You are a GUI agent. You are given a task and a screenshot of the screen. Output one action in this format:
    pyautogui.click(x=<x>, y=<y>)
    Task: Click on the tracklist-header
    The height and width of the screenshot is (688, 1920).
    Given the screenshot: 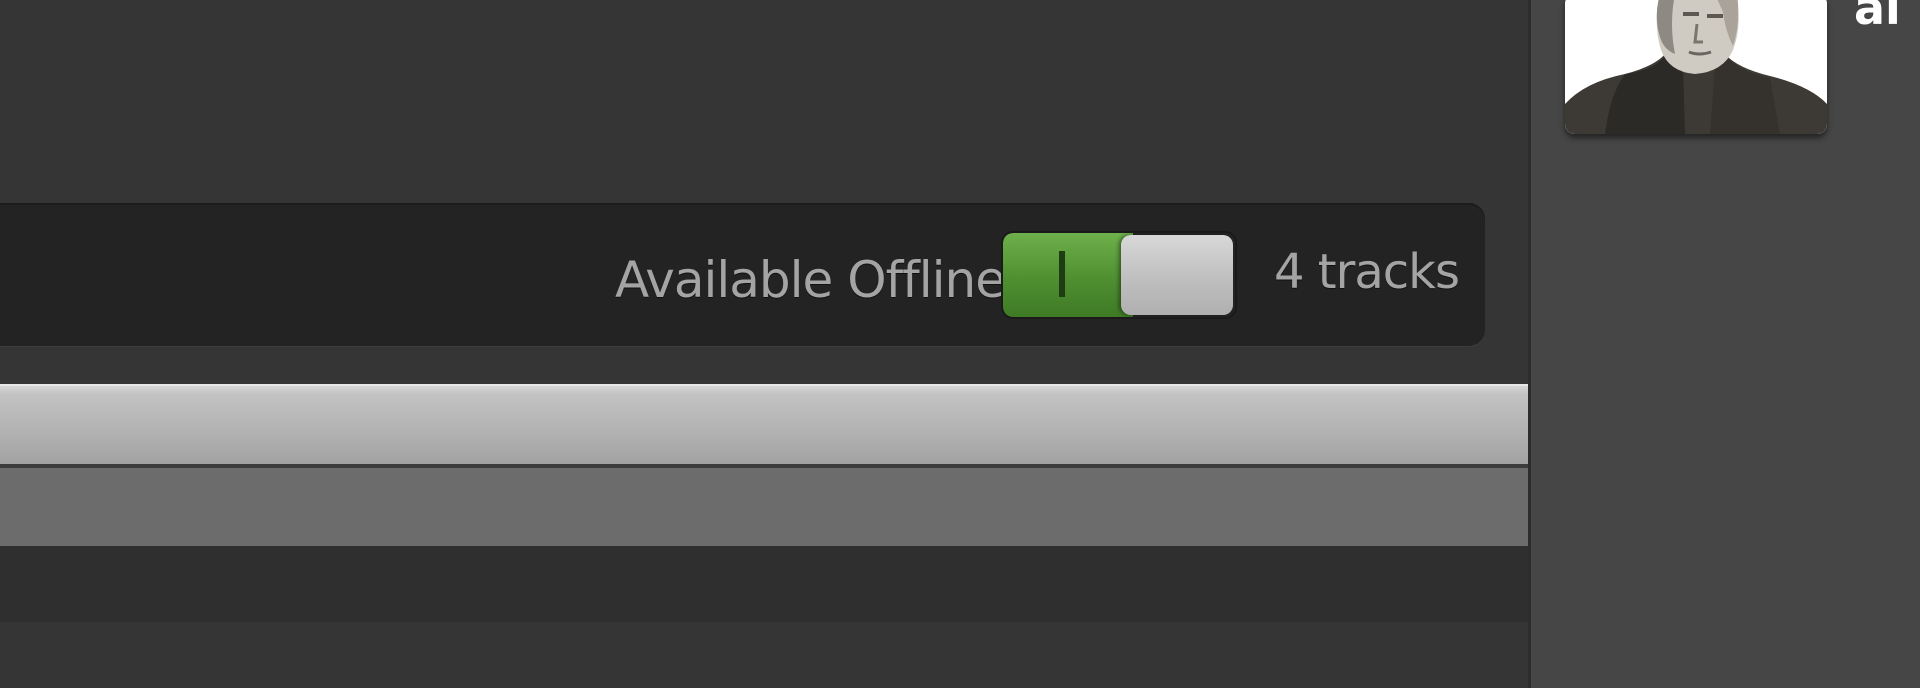 What is the action you would take?
    pyautogui.click(x=764, y=424)
    